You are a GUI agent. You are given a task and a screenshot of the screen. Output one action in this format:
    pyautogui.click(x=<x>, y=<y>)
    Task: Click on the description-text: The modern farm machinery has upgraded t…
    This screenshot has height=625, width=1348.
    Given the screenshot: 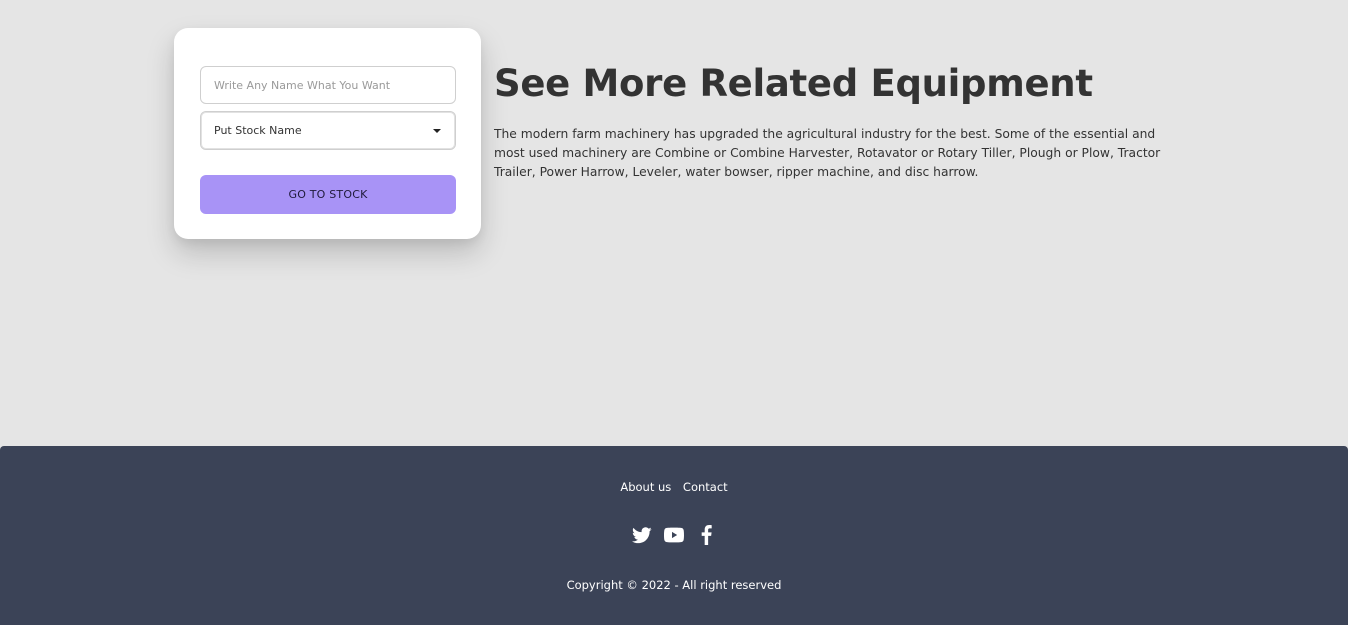 What is the action you would take?
    pyautogui.click(x=827, y=153)
    